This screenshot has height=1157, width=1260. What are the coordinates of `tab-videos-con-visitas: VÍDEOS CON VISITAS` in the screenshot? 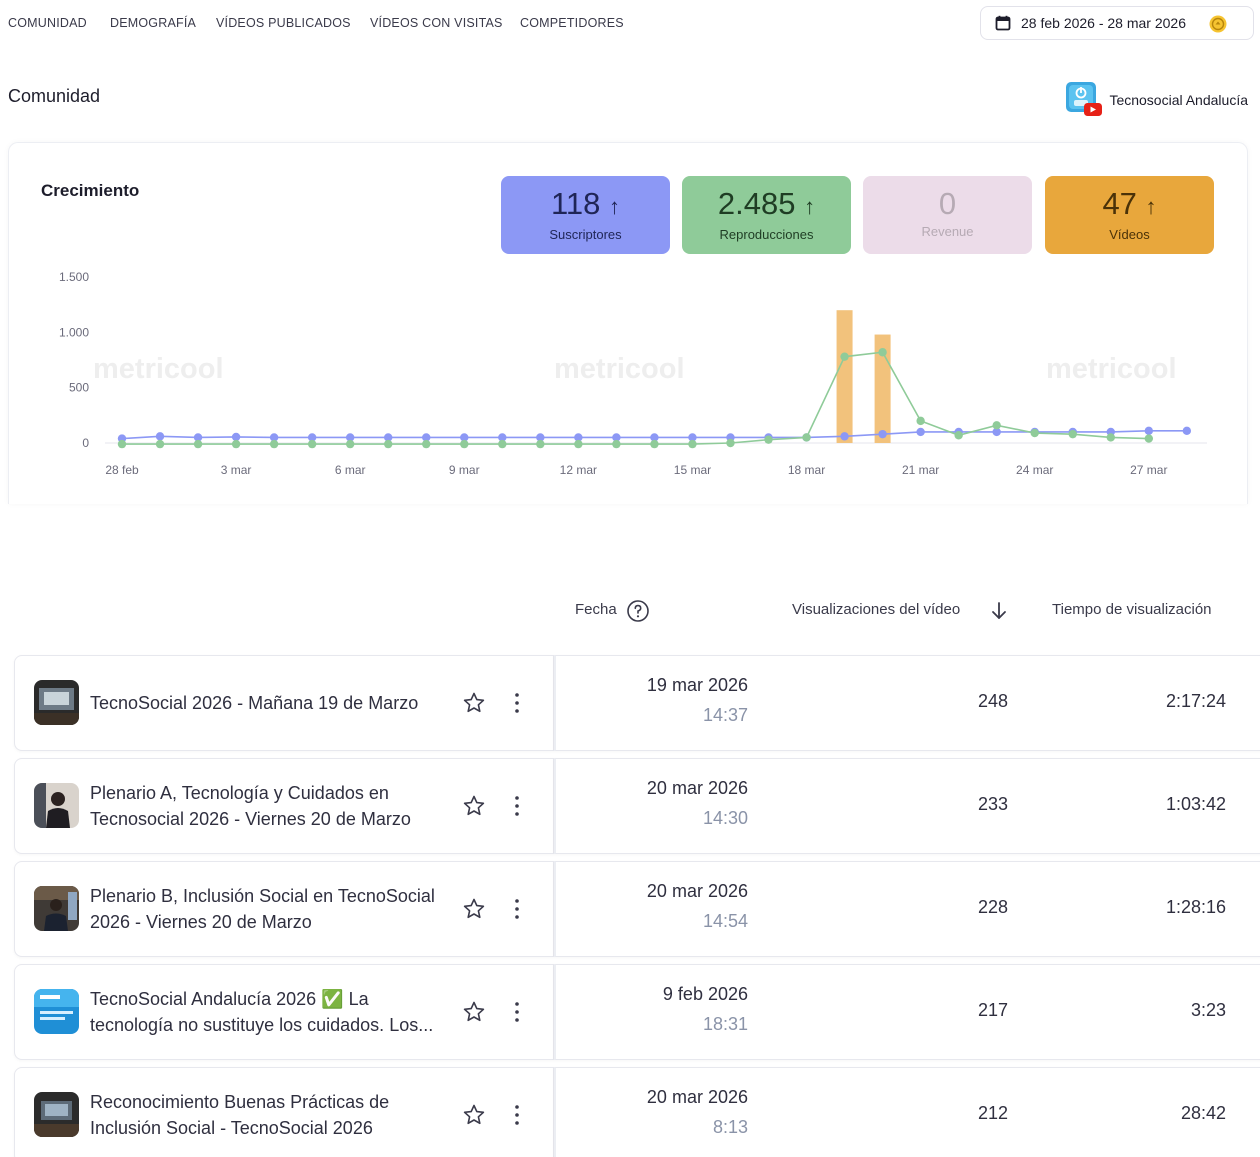 It's located at (436, 23).